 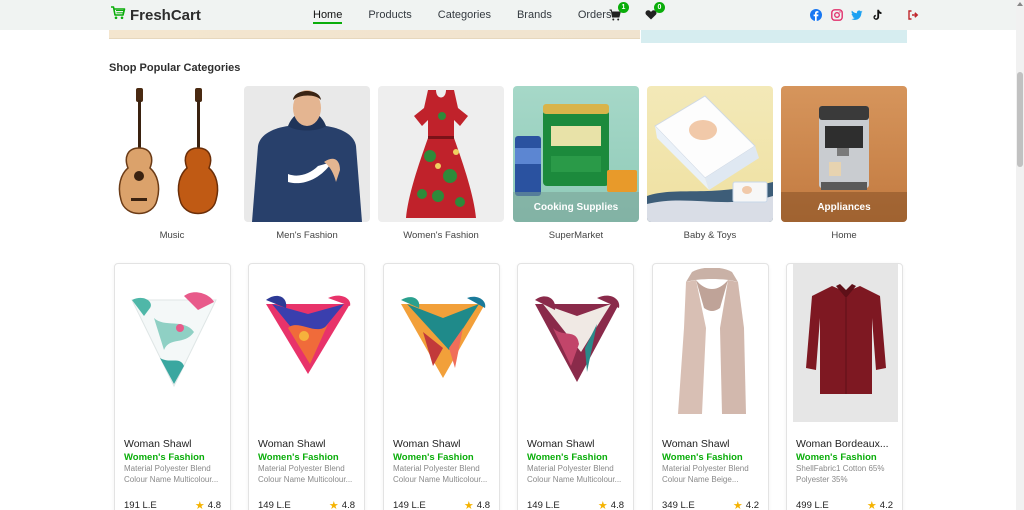 What do you see at coordinates (307, 235) in the screenshot?
I see `category-label: Men's Fashion` at bounding box center [307, 235].